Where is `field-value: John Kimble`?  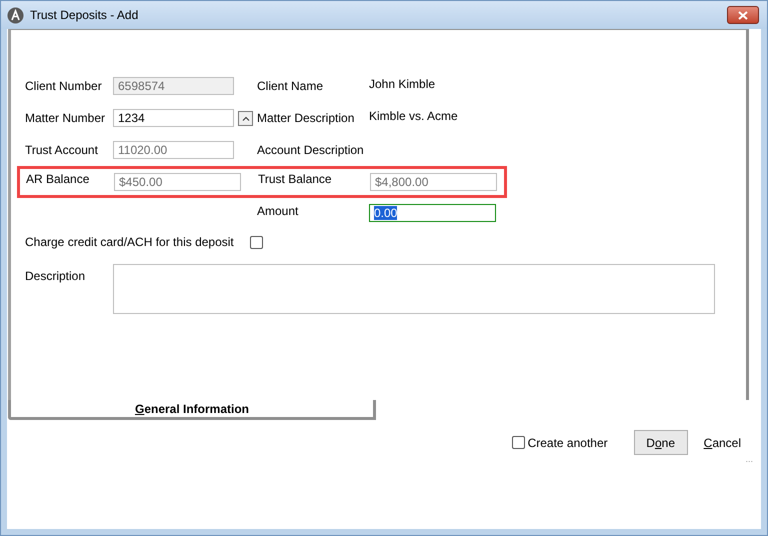
field-value: John Kimble is located at coordinates (402, 84).